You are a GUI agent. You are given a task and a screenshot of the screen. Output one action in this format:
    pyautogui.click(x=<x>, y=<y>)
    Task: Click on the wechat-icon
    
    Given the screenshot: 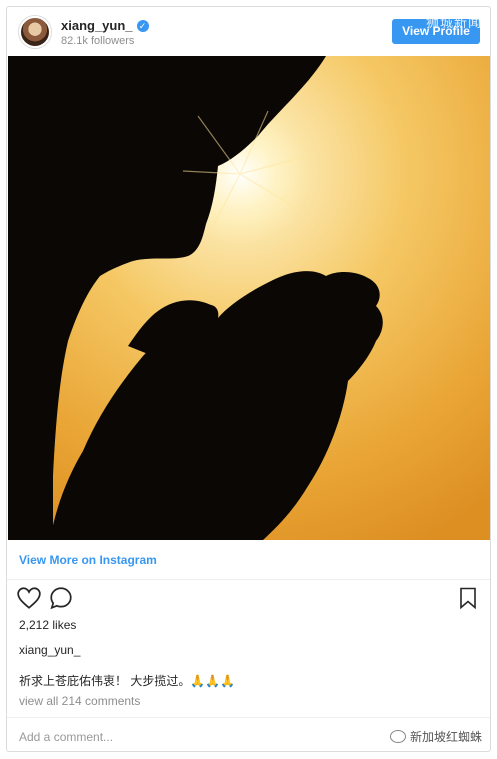 What is the action you would take?
    pyautogui.click(x=397, y=736)
    